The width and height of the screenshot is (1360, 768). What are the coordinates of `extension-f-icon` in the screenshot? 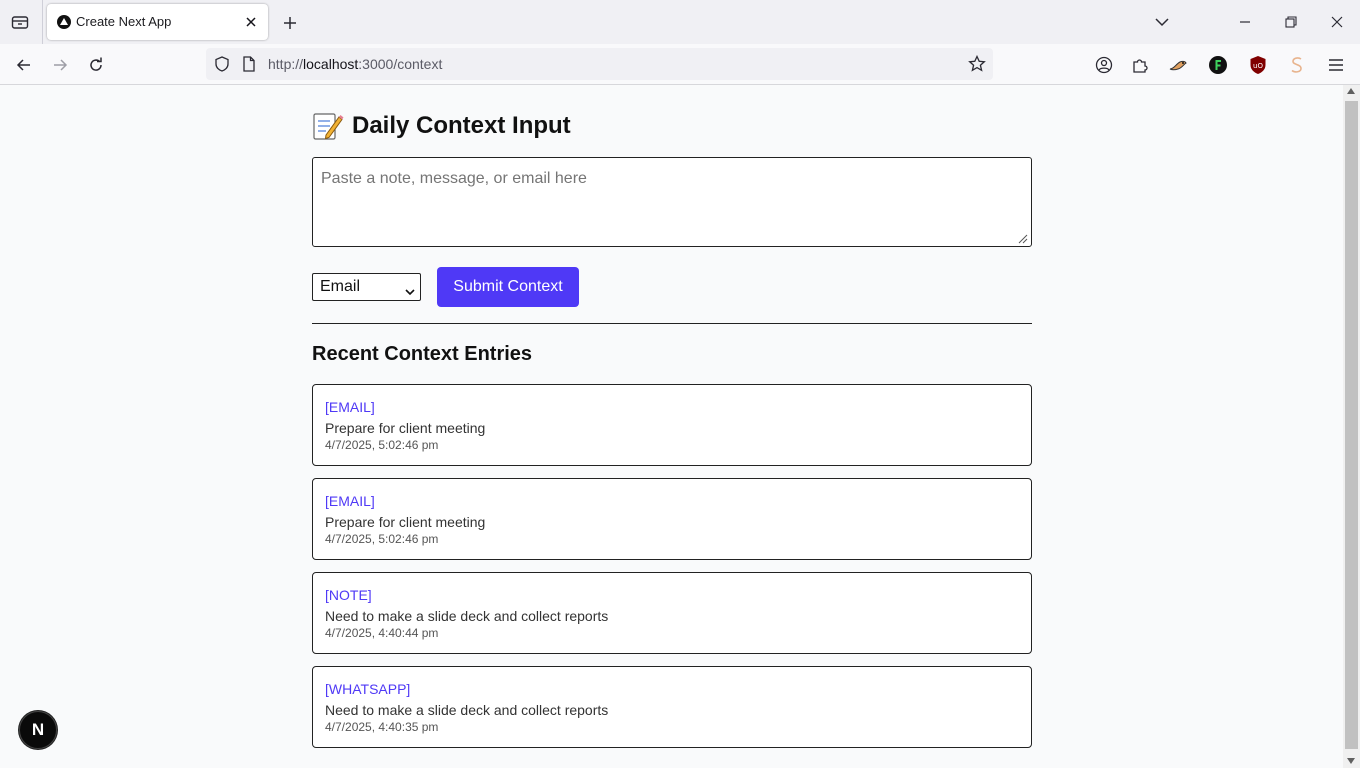 It's located at (1218, 65).